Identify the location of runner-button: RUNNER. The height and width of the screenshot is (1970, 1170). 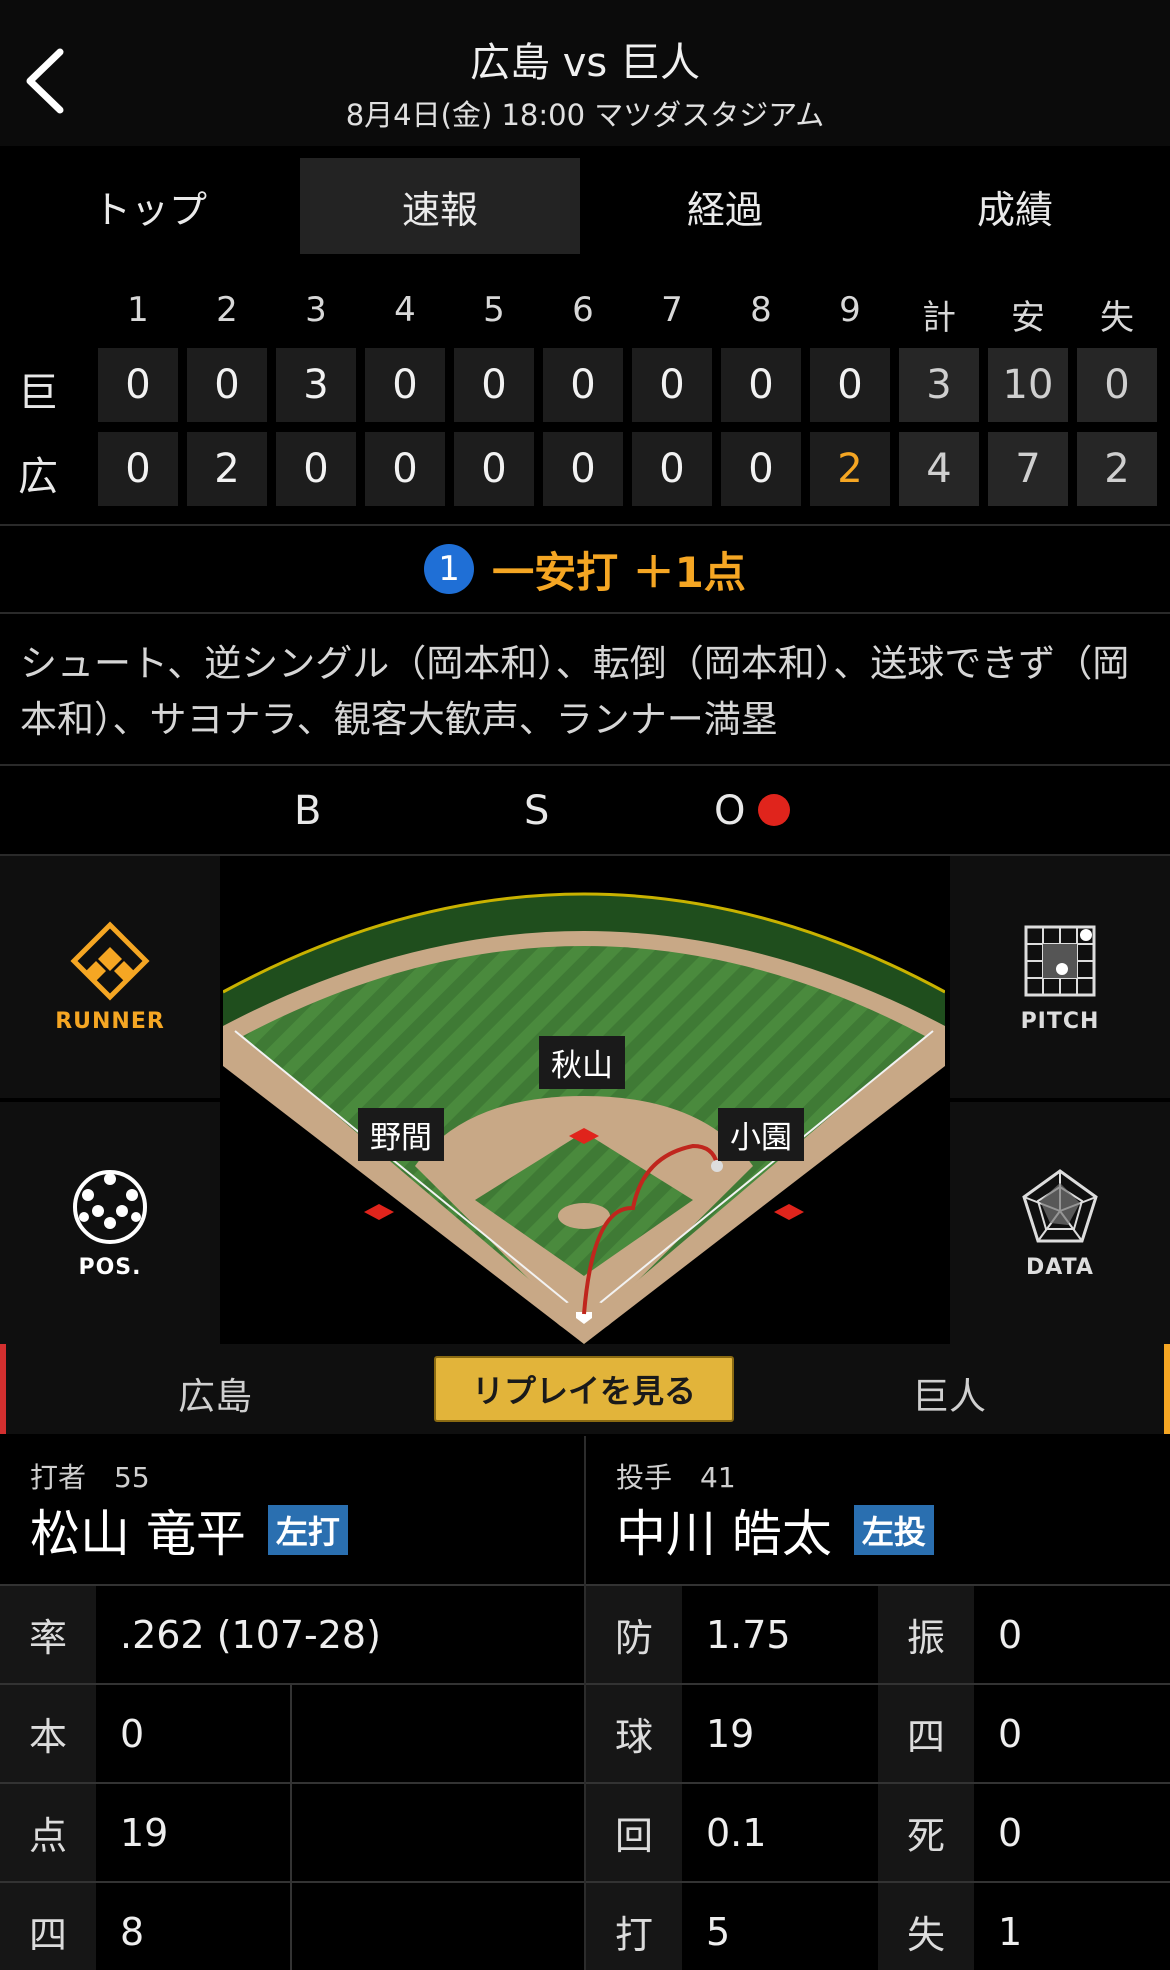
(110, 977).